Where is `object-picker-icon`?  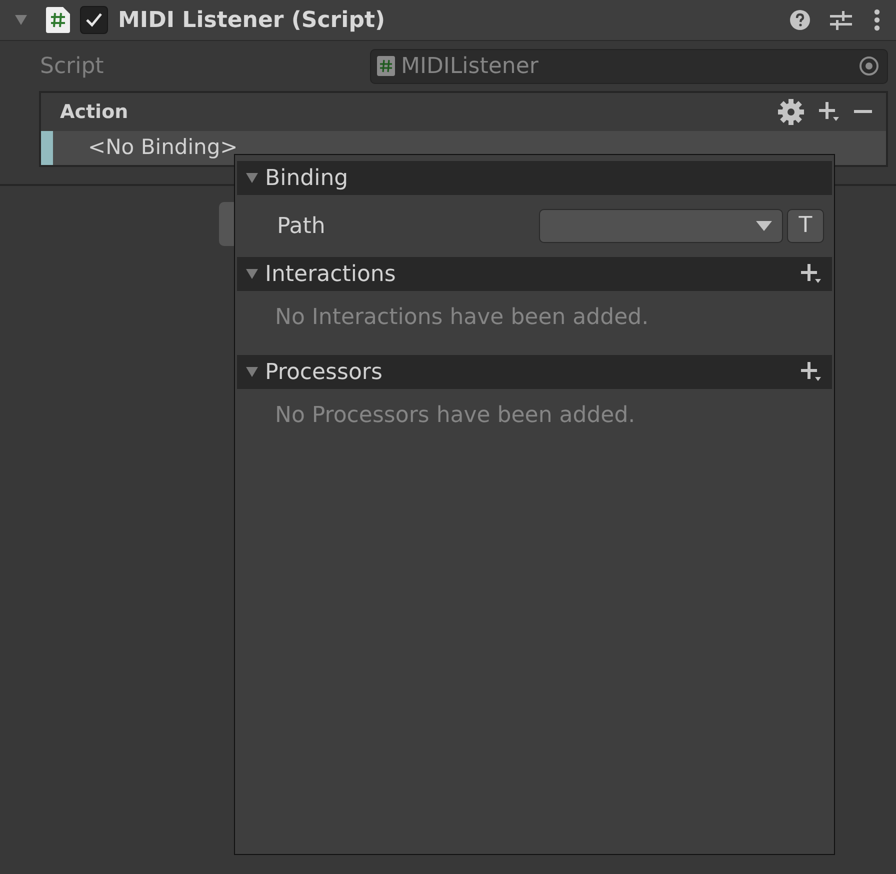
object-picker-icon is located at coordinates (869, 66).